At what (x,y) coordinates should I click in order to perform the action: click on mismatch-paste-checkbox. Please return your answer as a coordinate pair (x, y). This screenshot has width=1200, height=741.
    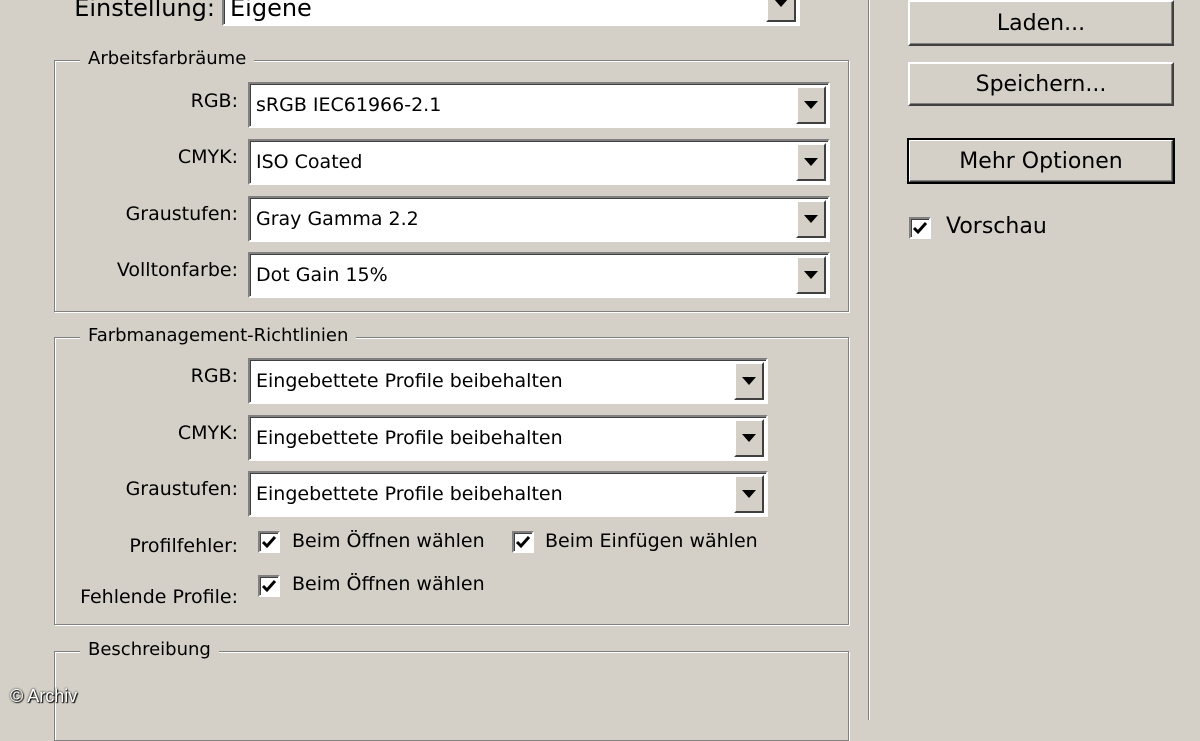
    Looking at the image, I should click on (523, 542).